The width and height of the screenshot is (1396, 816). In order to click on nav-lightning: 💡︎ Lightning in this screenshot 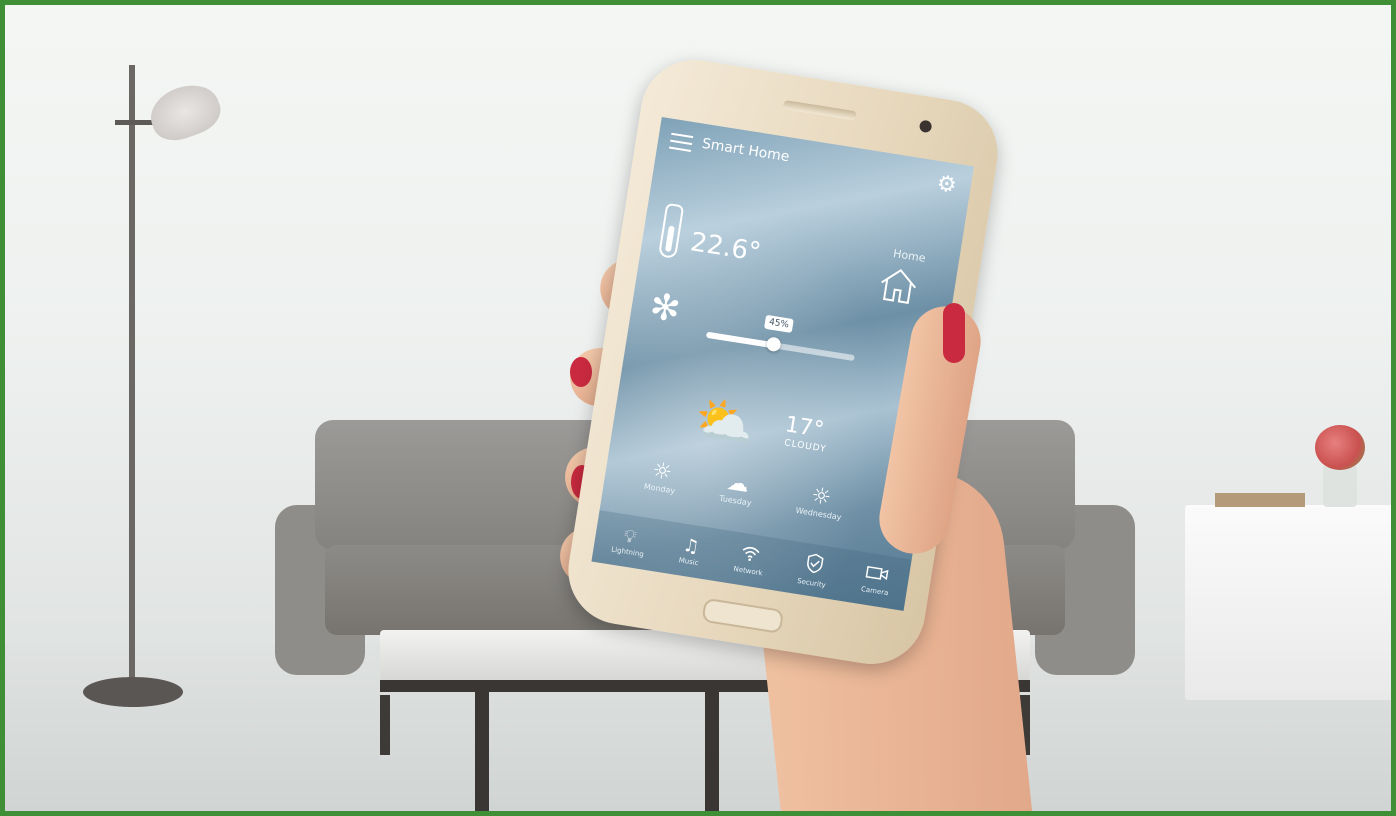, I will do `click(629, 541)`.